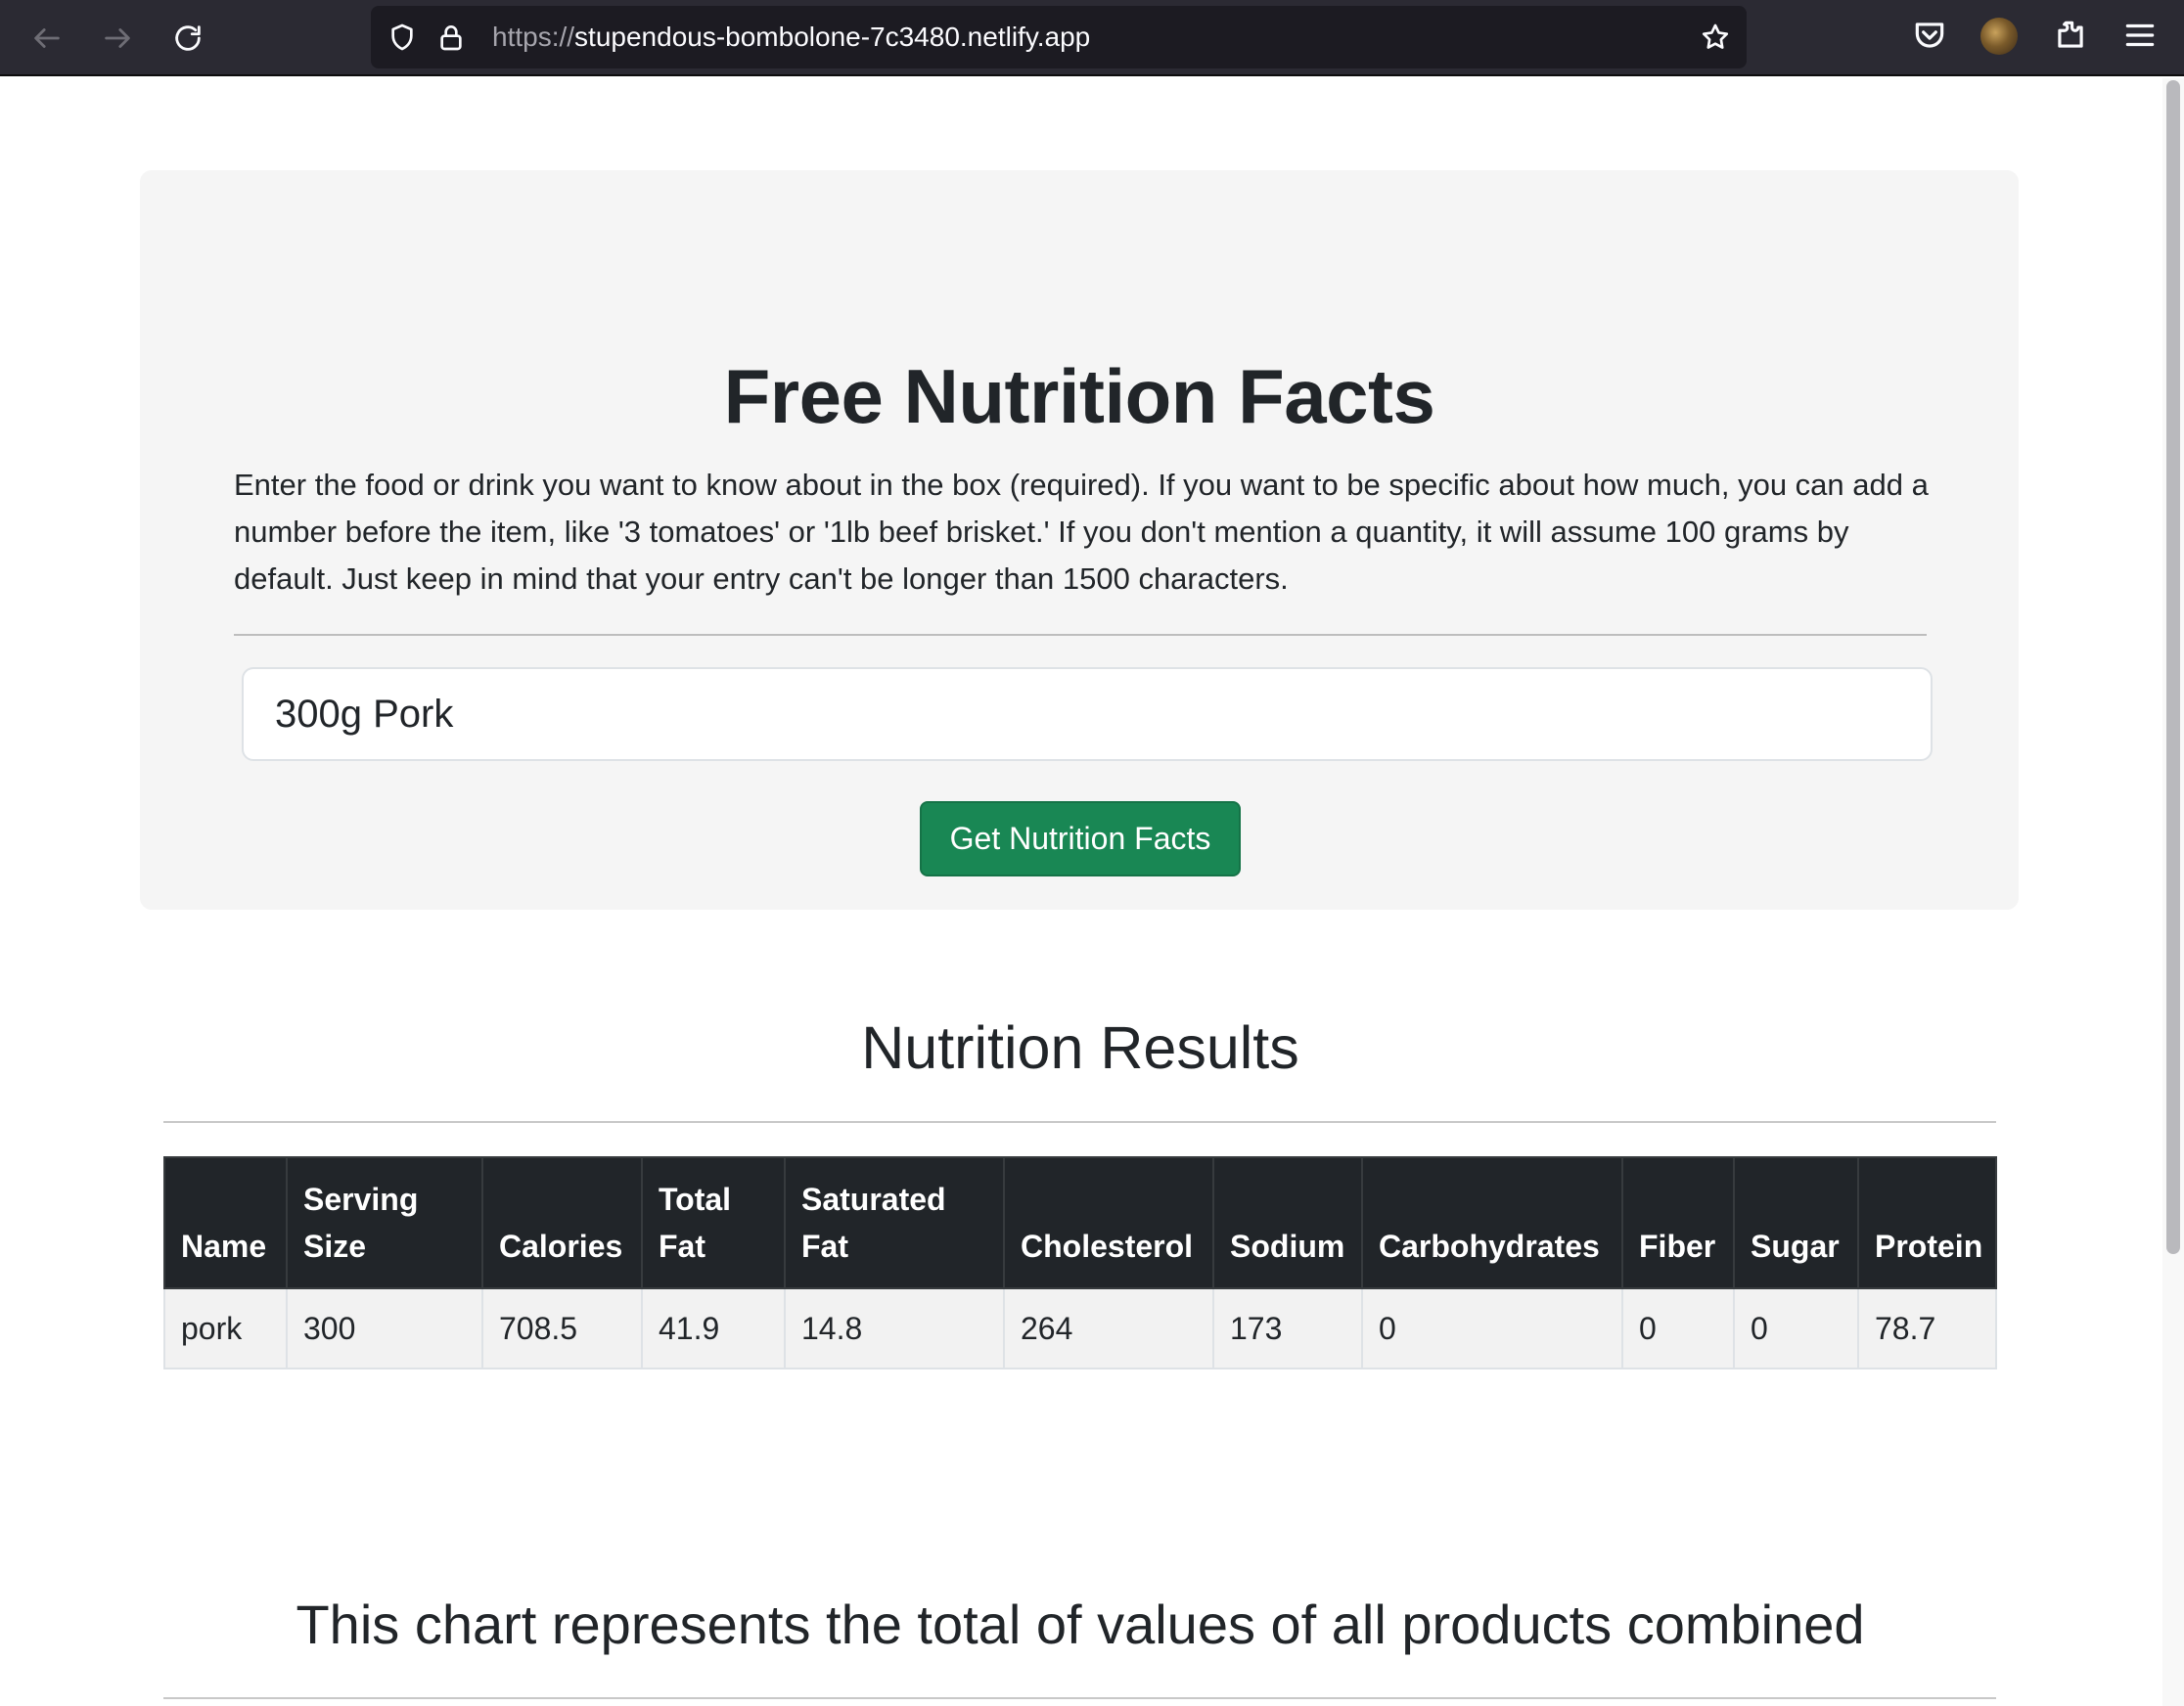 The width and height of the screenshot is (2184, 1706). I want to click on shield-icon, so click(402, 37).